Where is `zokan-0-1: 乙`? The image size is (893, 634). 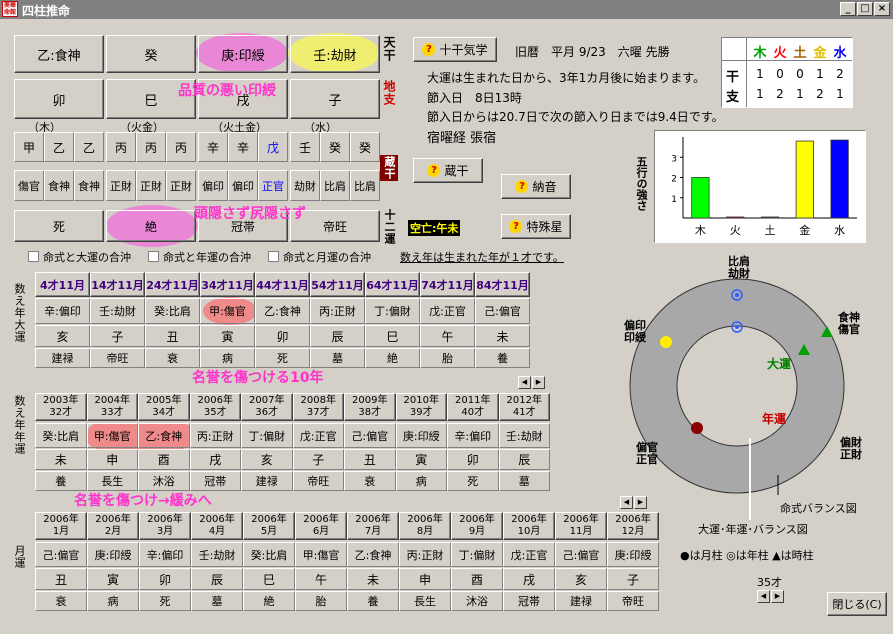
zokan-0-1: 乙 is located at coordinates (59, 147).